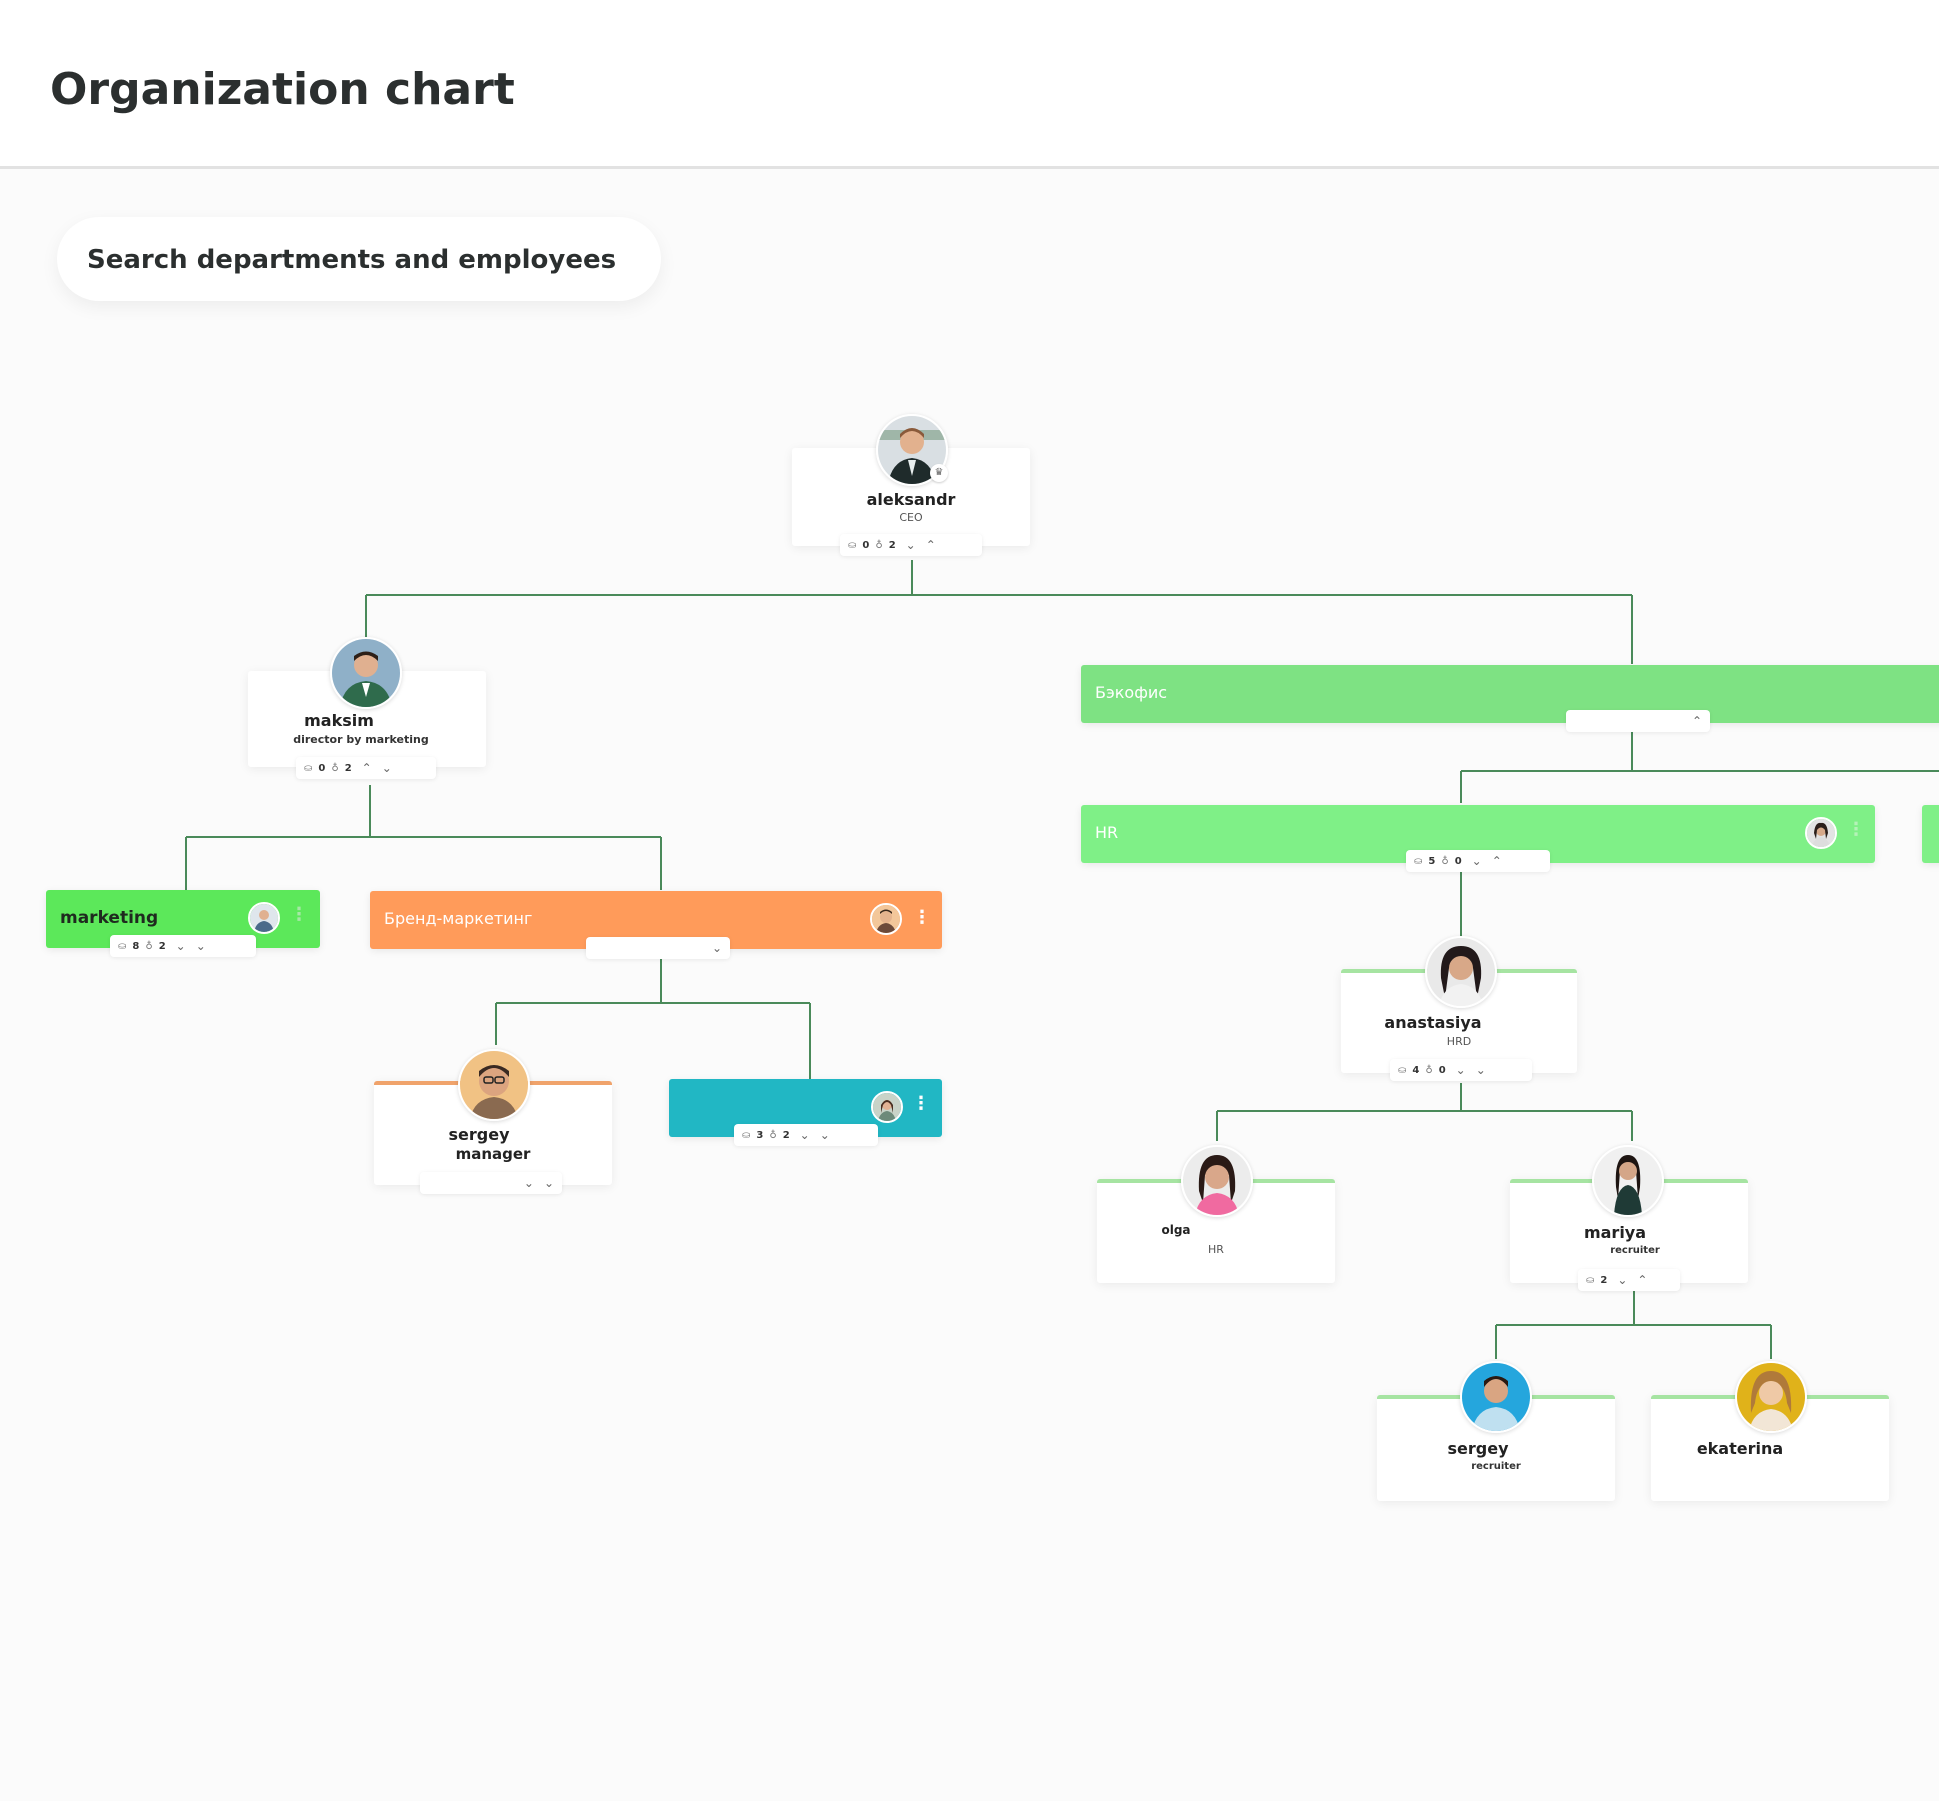 This screenshot has width=1939, height=1801. What do you see at coordinates (1629, 1280) in the screenshot?
I see `stats-bar-mariya: ⛀ 2 ⌄ ⌃` at bounding box center [1629, 1280].